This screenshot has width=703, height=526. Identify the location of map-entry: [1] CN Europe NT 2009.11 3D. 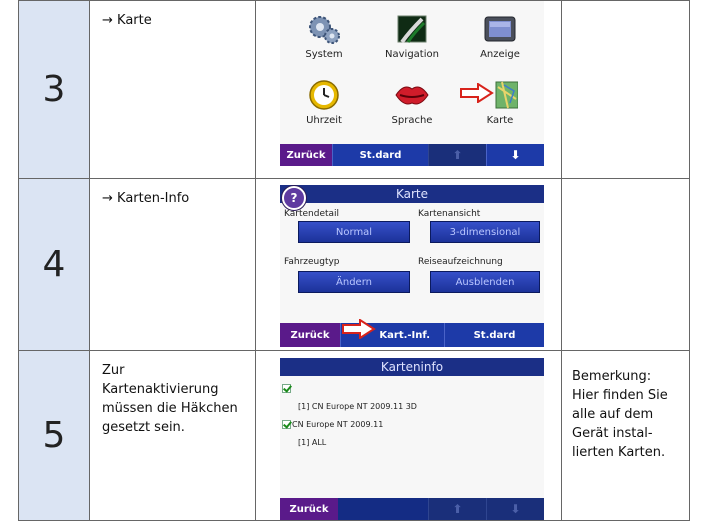
(357, 406).